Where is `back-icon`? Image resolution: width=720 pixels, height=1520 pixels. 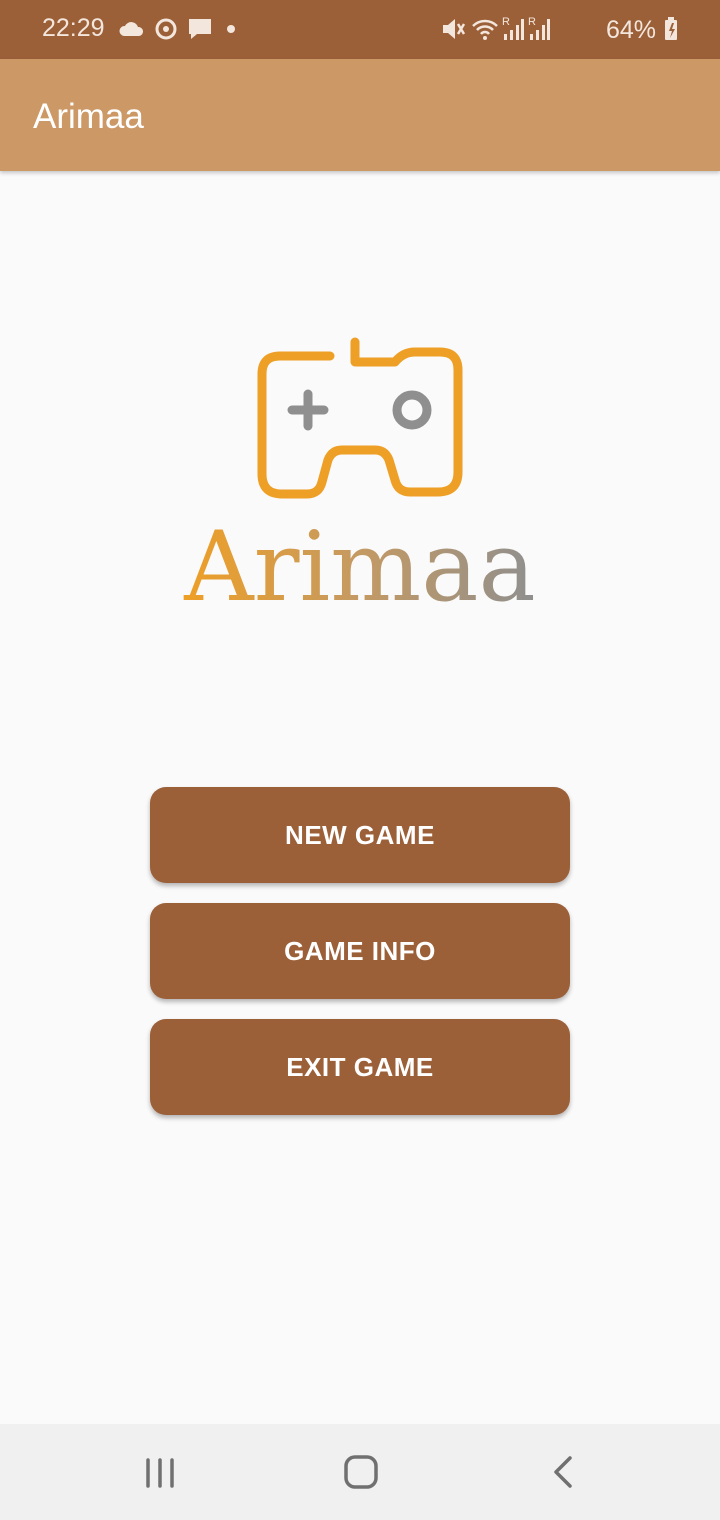 back-icon is located at coordinates (563, 1472).